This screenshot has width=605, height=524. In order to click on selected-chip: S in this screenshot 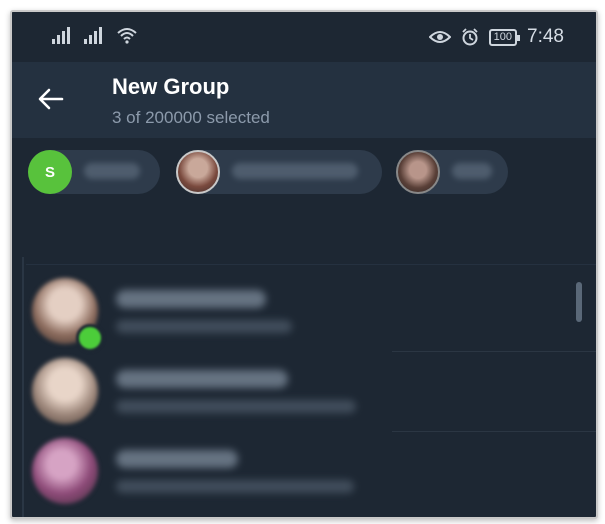, I will do `click(94, 172)`.